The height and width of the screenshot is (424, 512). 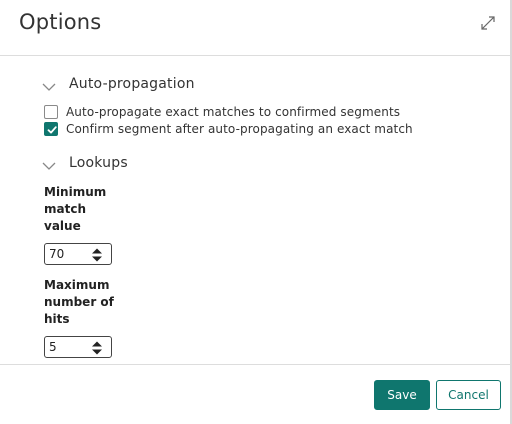 What do you see at coordinates (132, 84) in the screenshot?
I see `section-title: Auto-propagation` at bounding box center [132, 84].